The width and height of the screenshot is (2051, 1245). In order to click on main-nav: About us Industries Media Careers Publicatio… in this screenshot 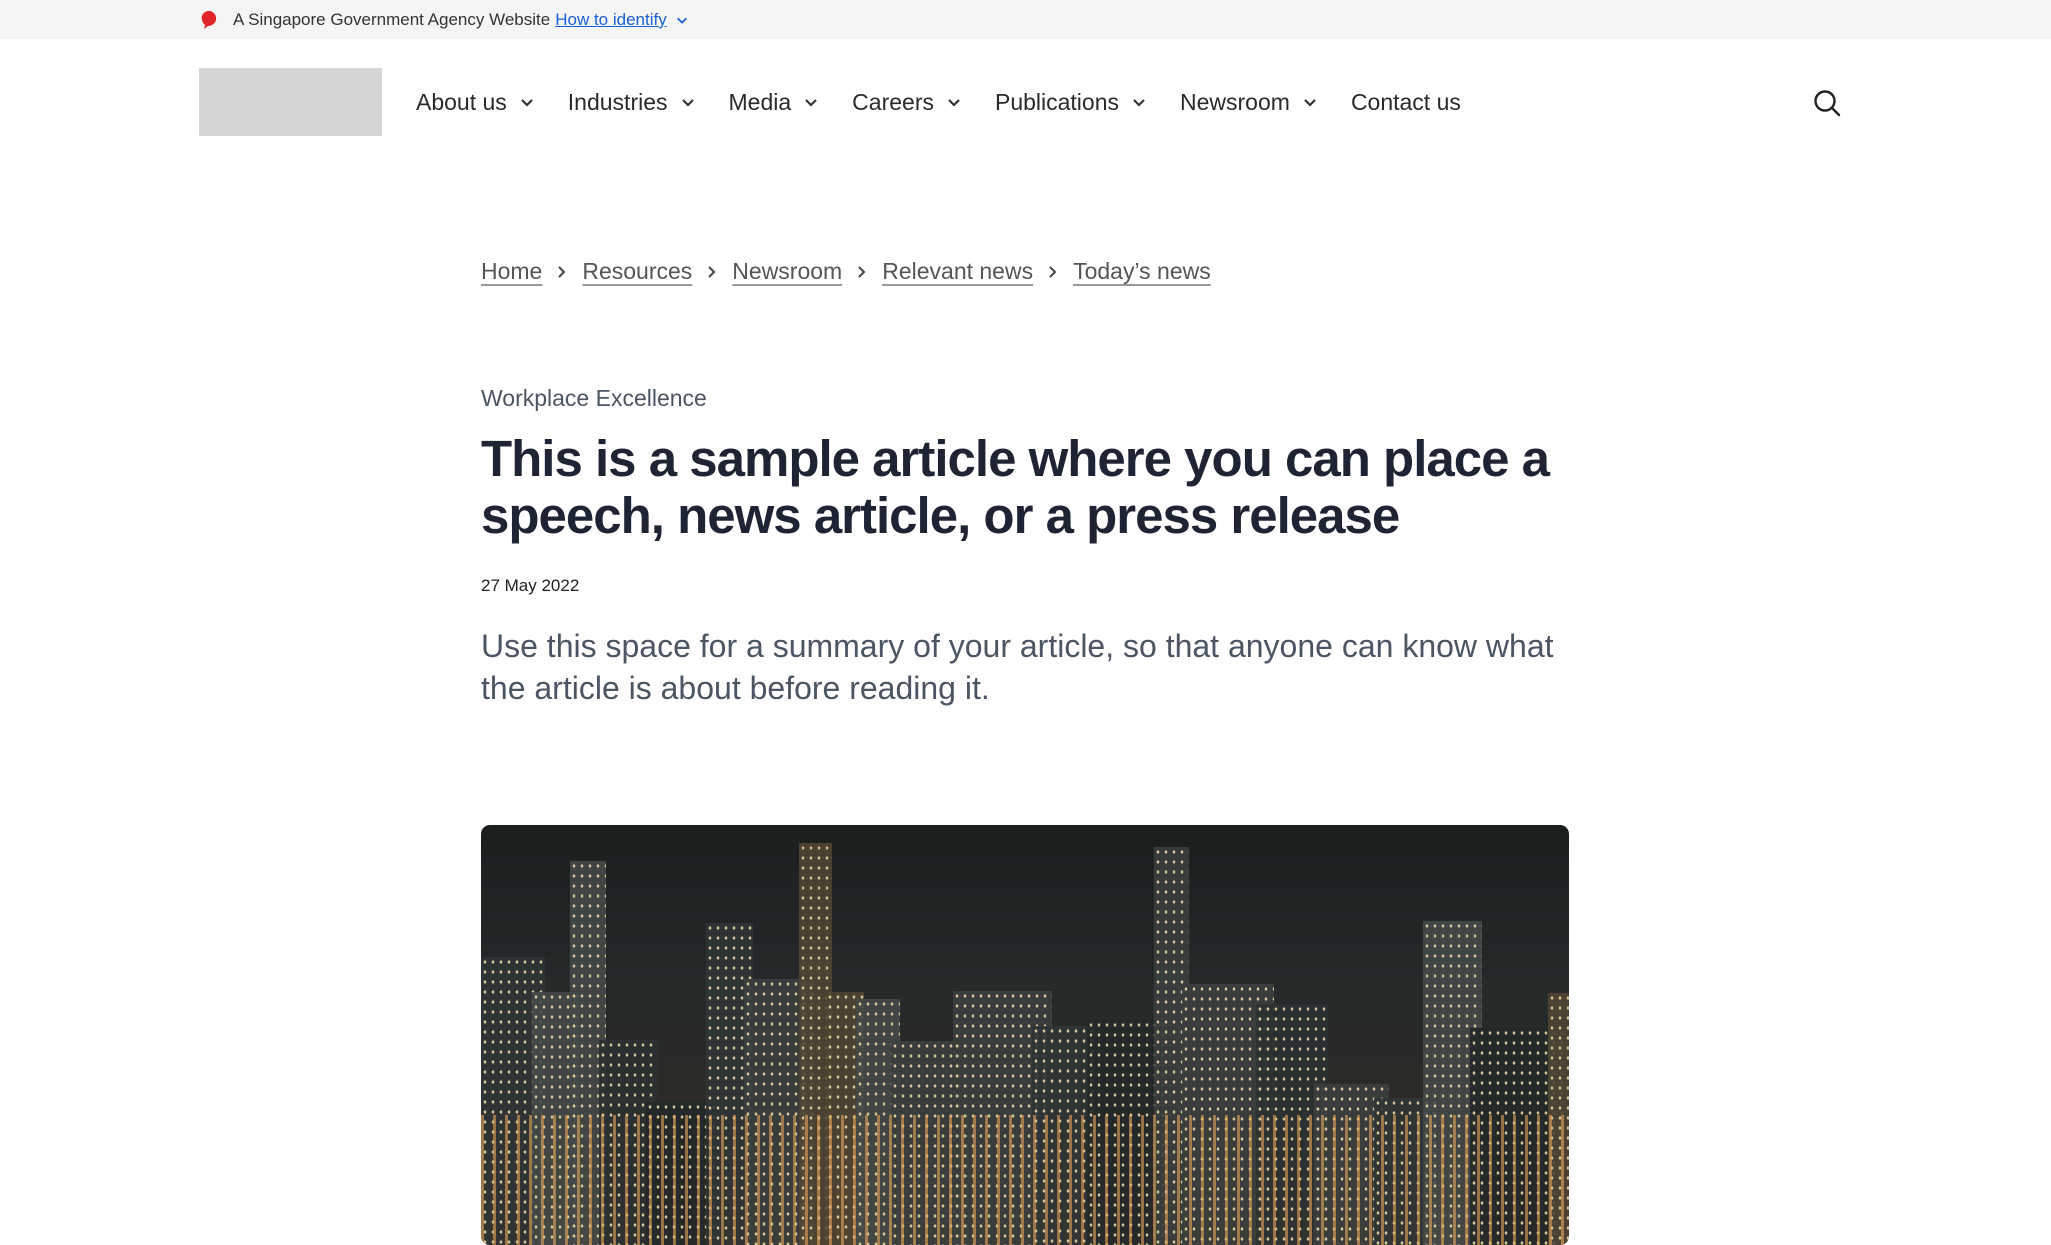, I will do `click(955, 102)`.